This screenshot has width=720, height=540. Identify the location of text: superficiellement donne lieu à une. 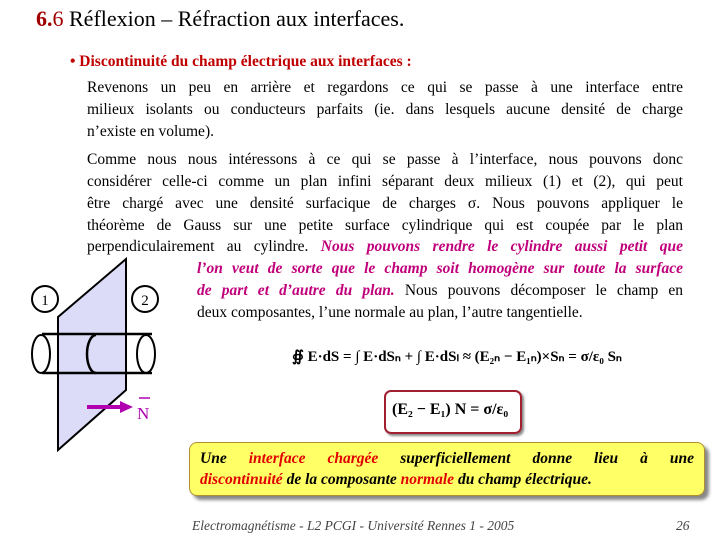
(547, 458).